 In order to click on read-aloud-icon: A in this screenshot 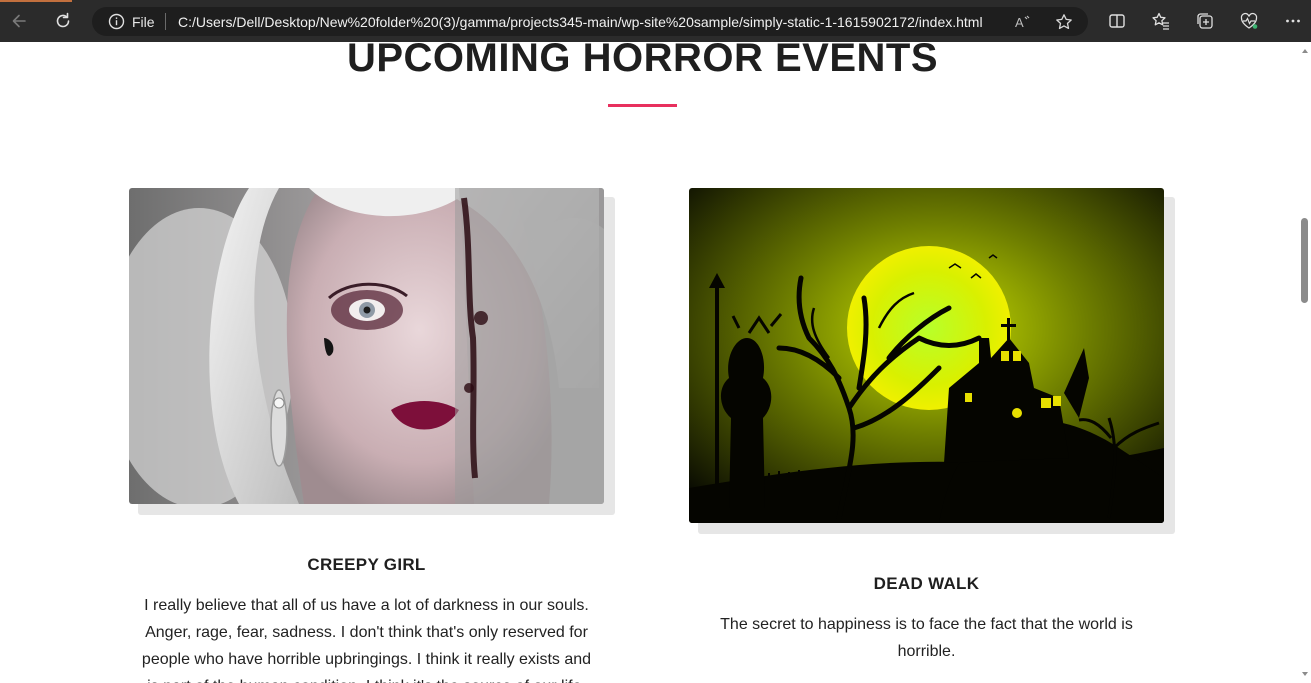, I will do `click(1022, 22)`.